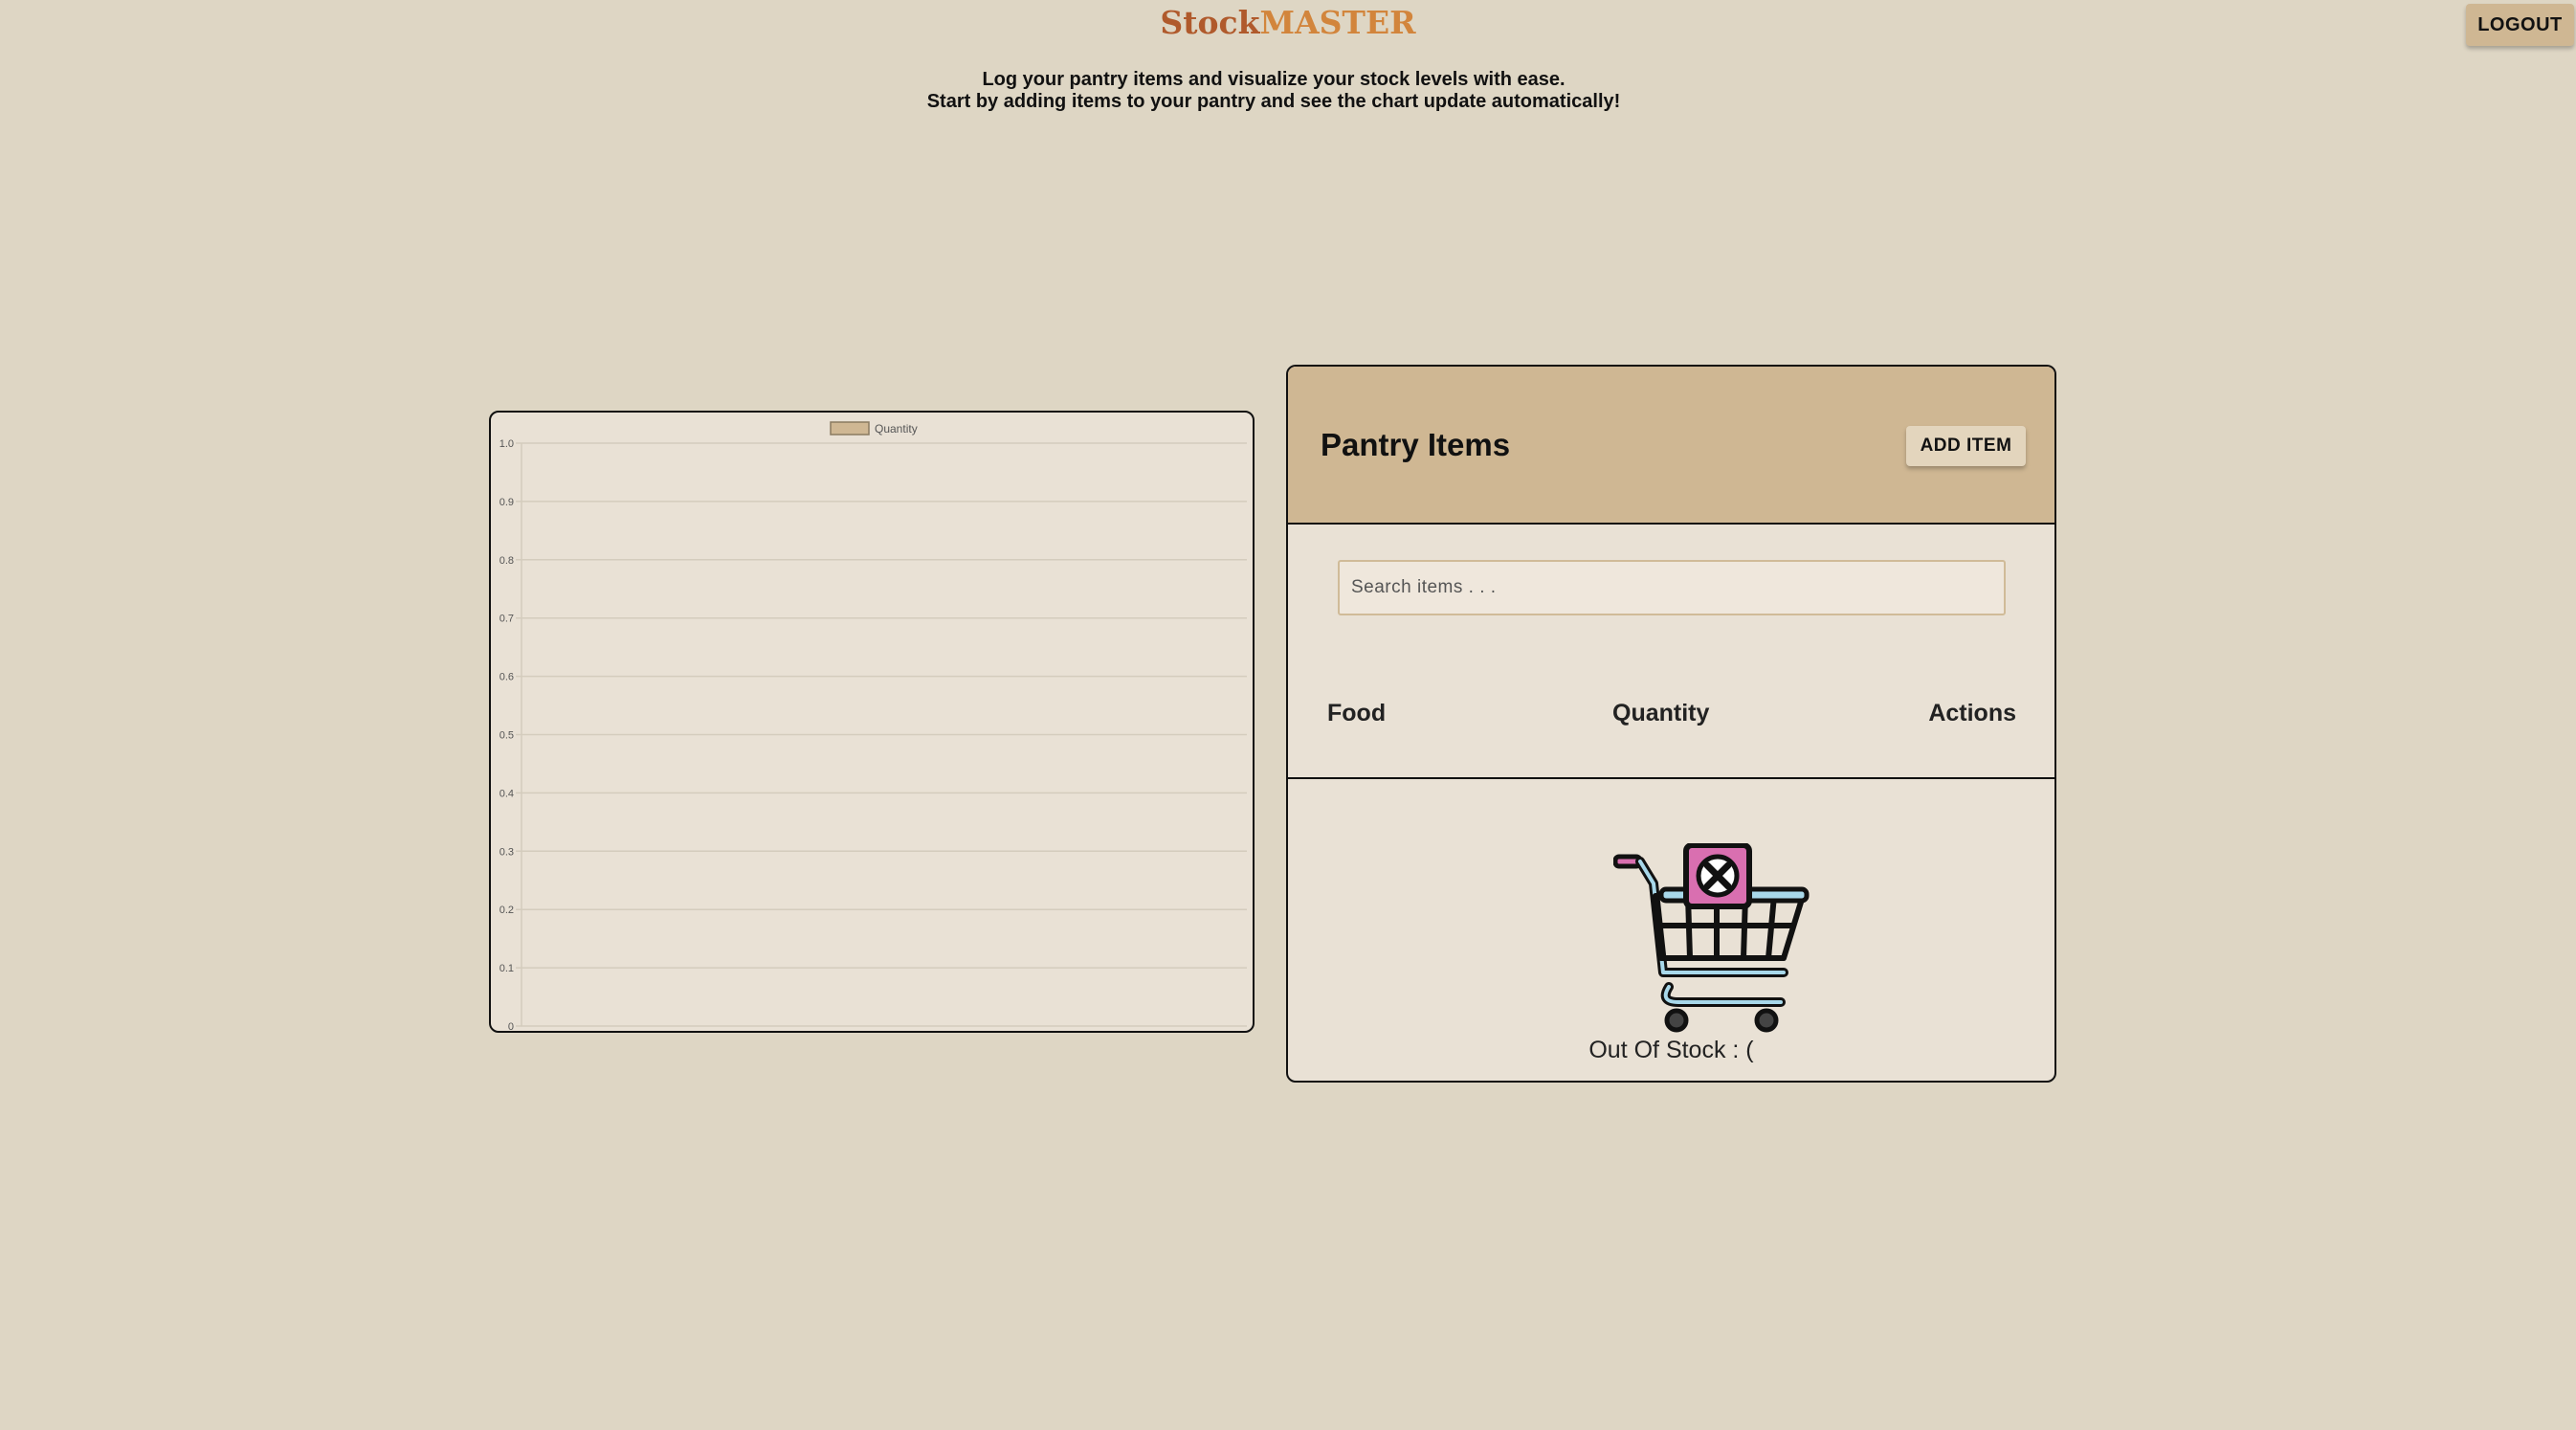 This screenshot has height=1430, width=2576. Describe the element at coordinates (507, 619) in the screenshot. I see `y-tick-label: 0.7` at that location.